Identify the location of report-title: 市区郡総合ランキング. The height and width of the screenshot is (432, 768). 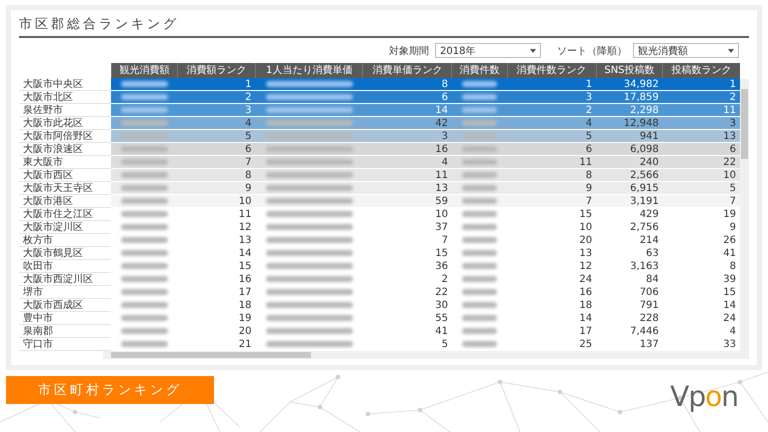
(384, 26).